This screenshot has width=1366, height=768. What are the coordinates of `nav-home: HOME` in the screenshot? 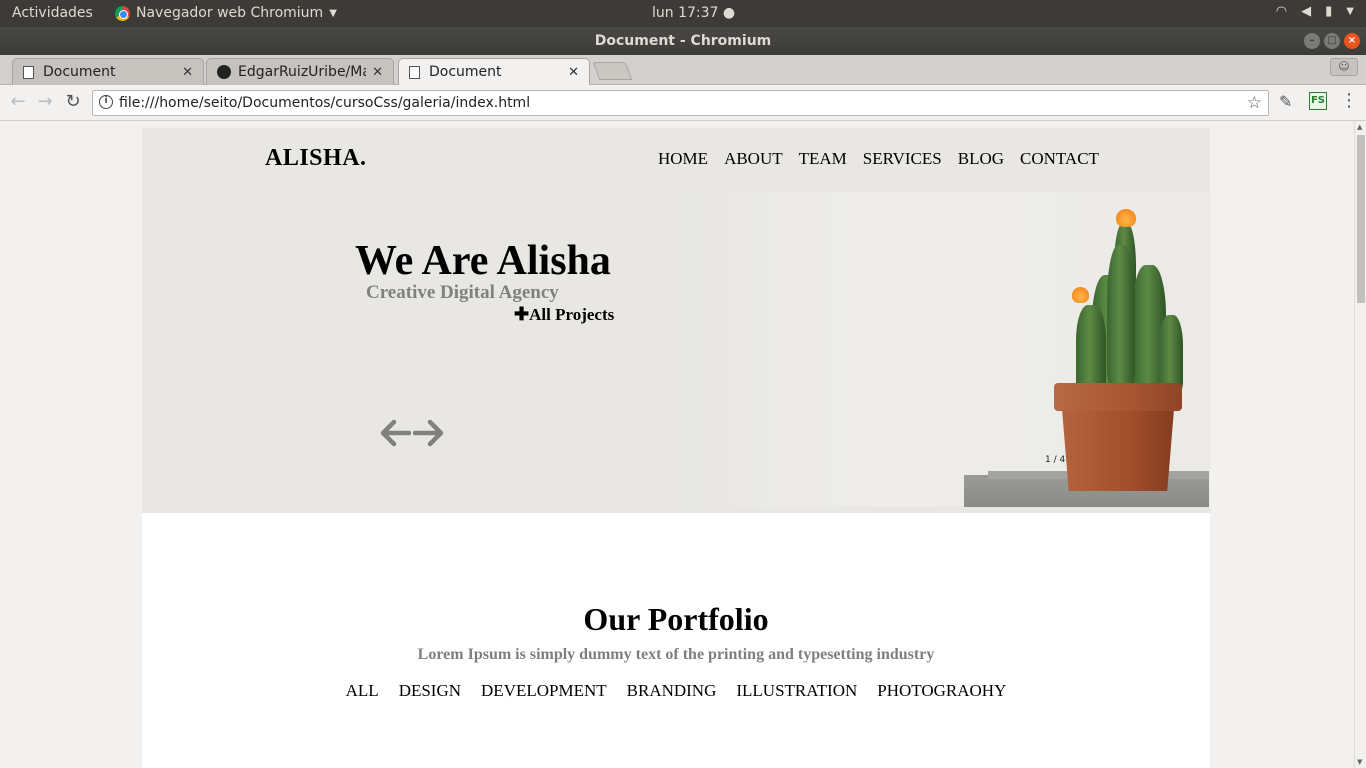 It's located at (683, 159).